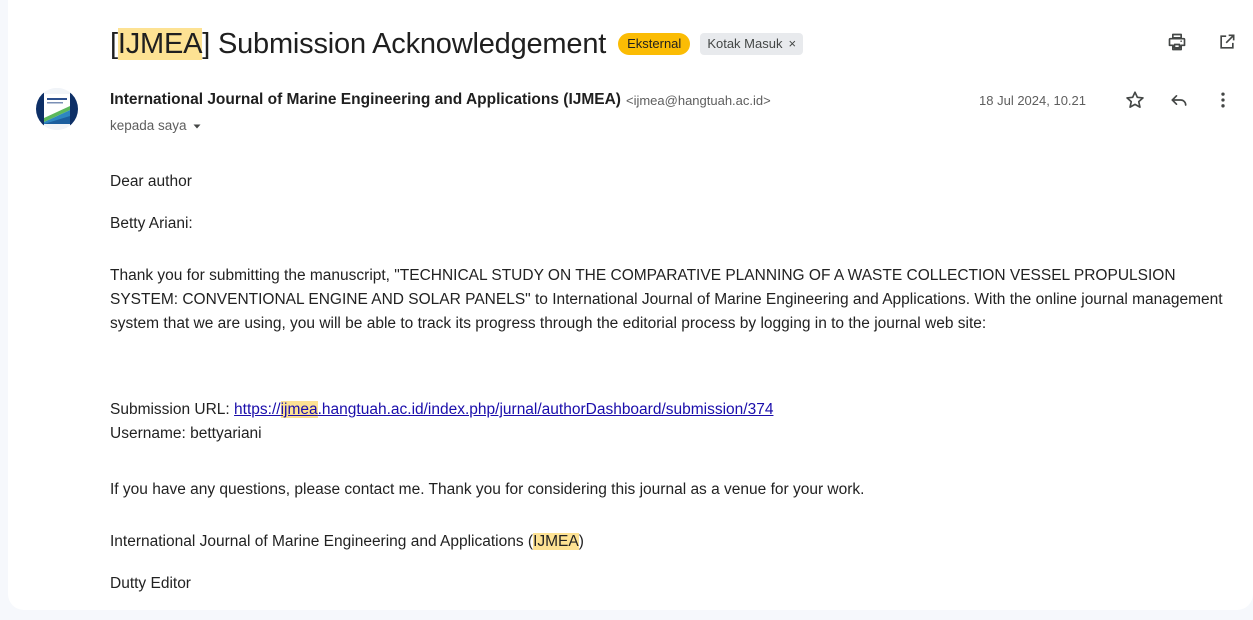 The height and width of the screenshot is (620, 1253). What do you see at coordinates (792, 44) in the screenshot?
I see `remove-label-button: ×` at bounding box center [792, 44].